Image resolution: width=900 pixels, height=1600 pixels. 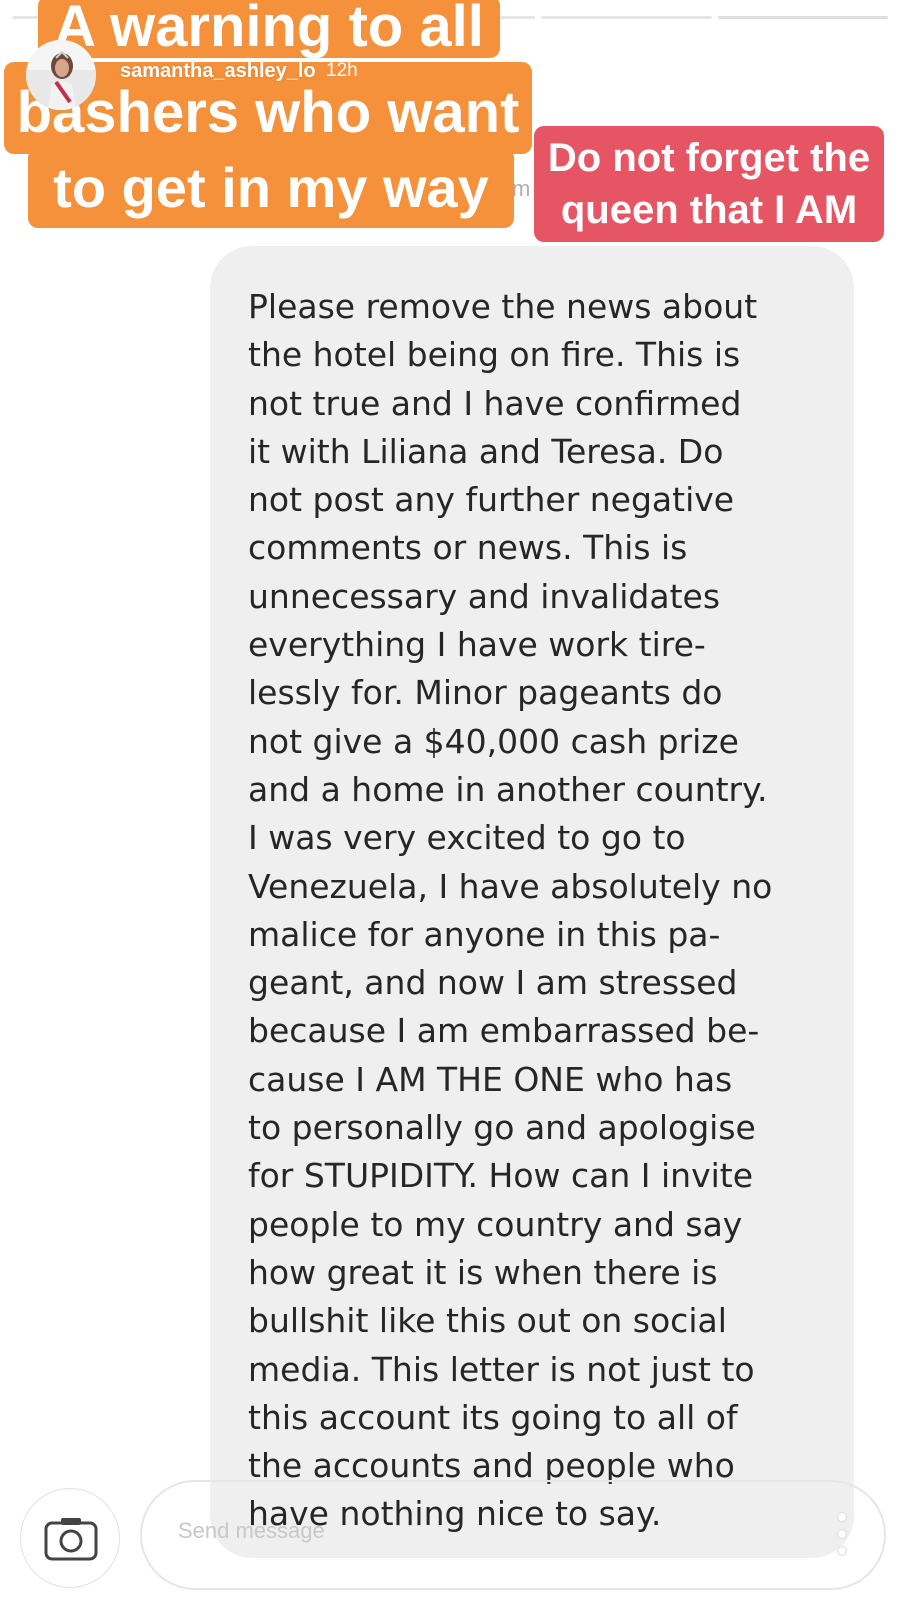 I want to click on send-message-placeholder: Send message, so click(x=251, y=1530).